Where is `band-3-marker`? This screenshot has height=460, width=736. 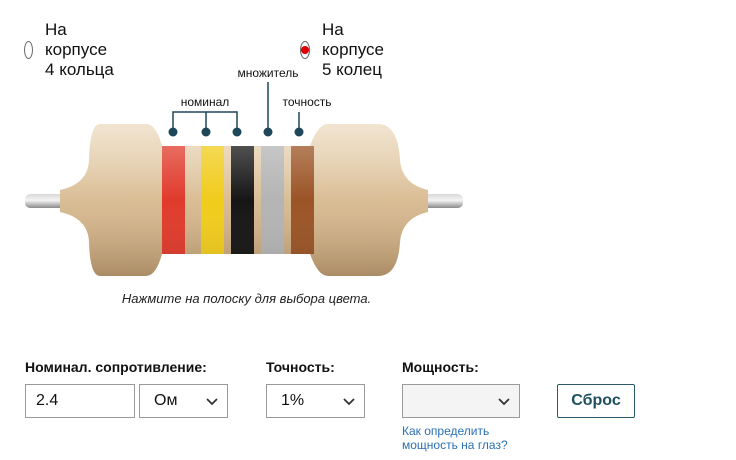
band-3-marker is located at coordinates (237, 132).